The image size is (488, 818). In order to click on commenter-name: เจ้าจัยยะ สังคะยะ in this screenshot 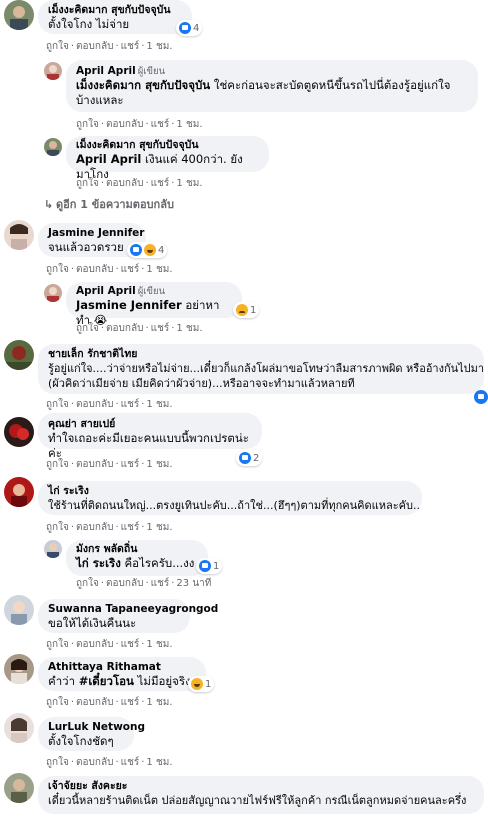, I will do `click(261, 786)`.